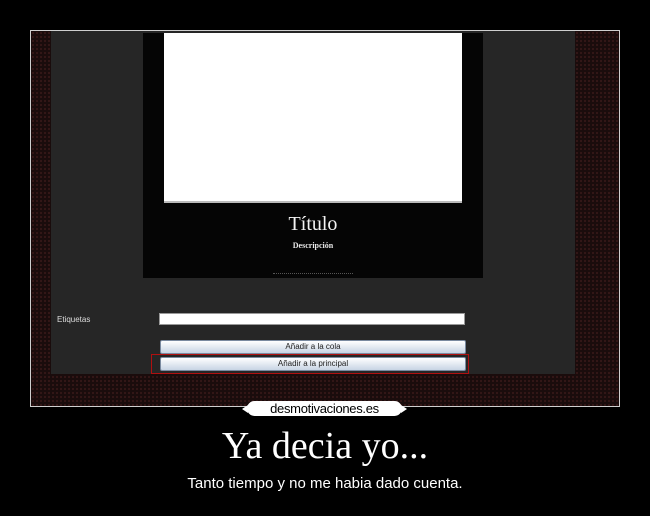  What do you see at coordinates (313, 224) in the screenshot?
I see `preview-title: Título` at bounding box center [313, 224].